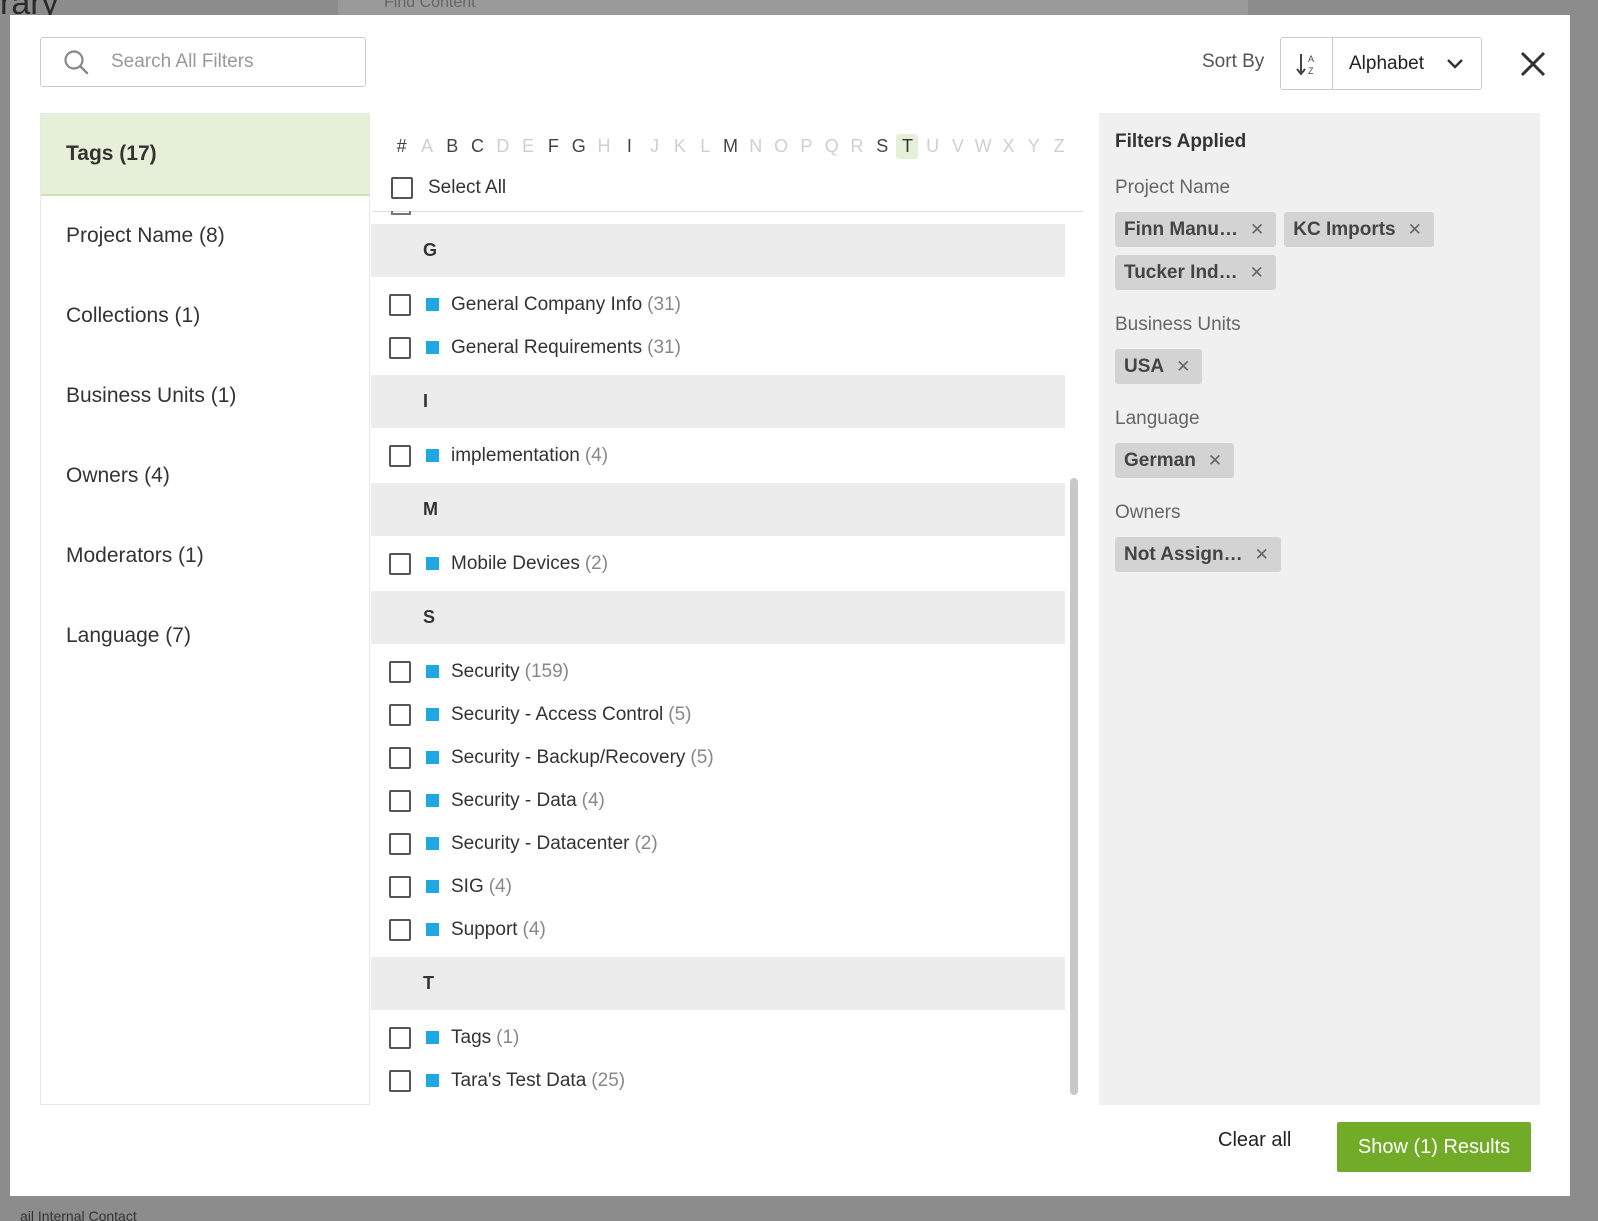 The image size is (1598, 1221). Describe the element at coordinates (205, 155) in the screenshot. I see `category-tags: Tags (17)` at that location.